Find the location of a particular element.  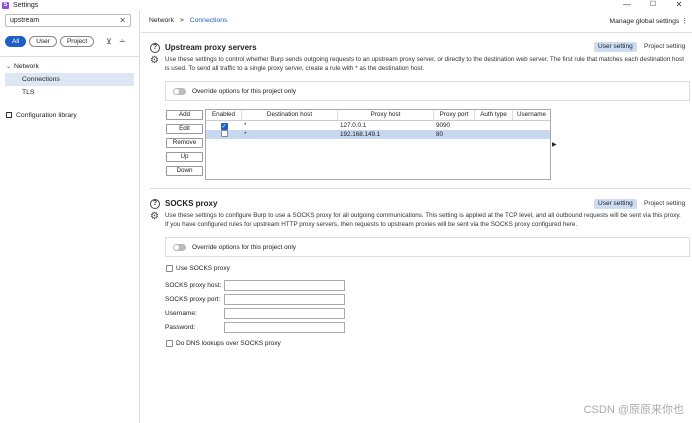

use-socks-checkbox: Use SOCKS proxy is located at coordinates (198, 268).